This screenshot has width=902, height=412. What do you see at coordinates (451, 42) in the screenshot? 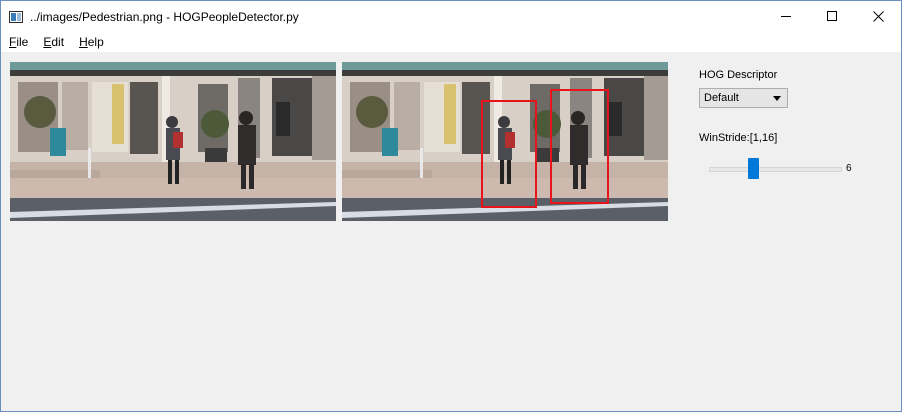
I see `menu-bar: File Edit Help` at bounding box center [451, 42].